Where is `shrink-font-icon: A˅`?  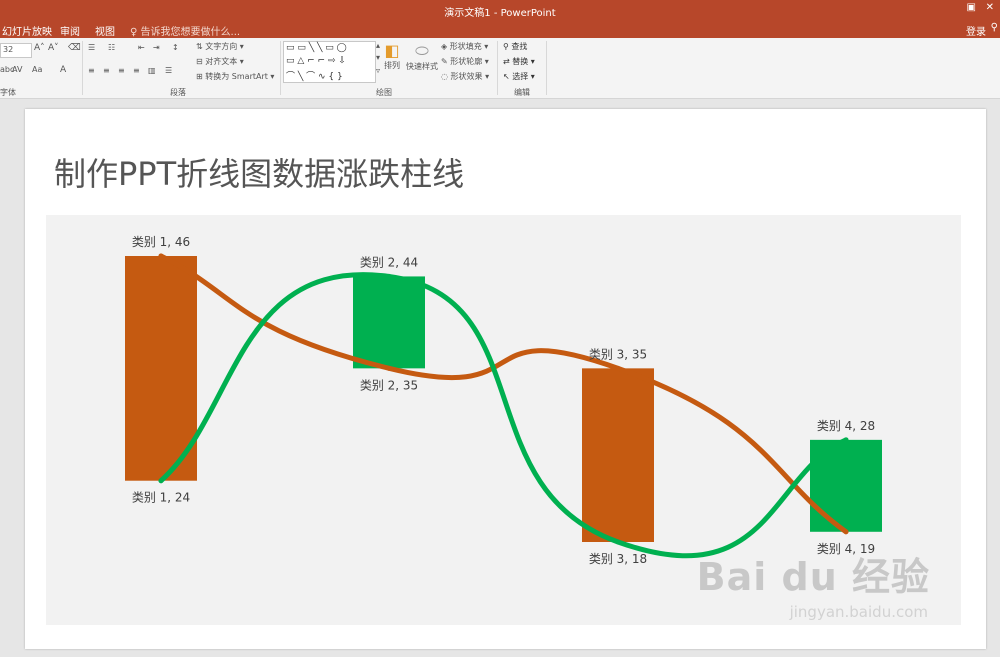 shrink-font-icon: A˅ is located at coordinates (53, 48).